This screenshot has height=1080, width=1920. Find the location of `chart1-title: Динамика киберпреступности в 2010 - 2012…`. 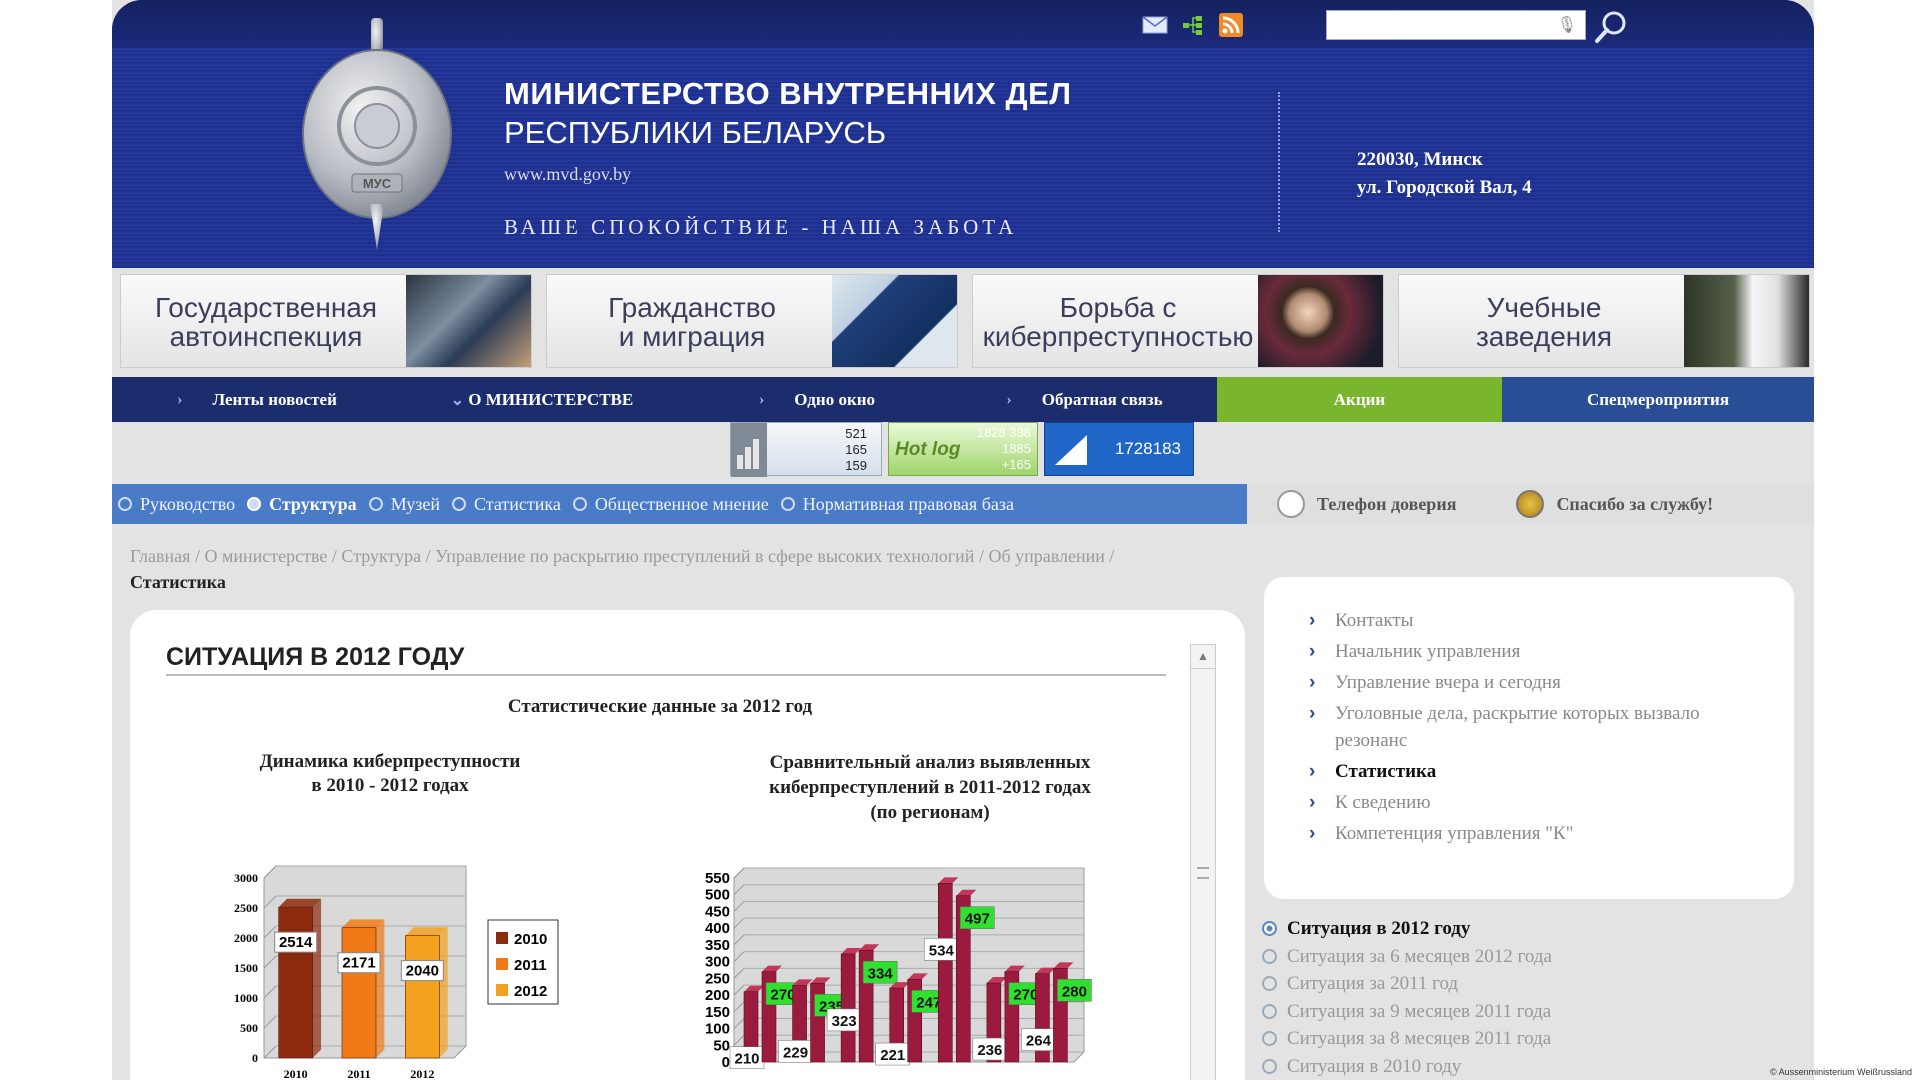

chart1-title: Динамика киберпреступности в 2010 - 2012… is located at coordinates (390, 773).